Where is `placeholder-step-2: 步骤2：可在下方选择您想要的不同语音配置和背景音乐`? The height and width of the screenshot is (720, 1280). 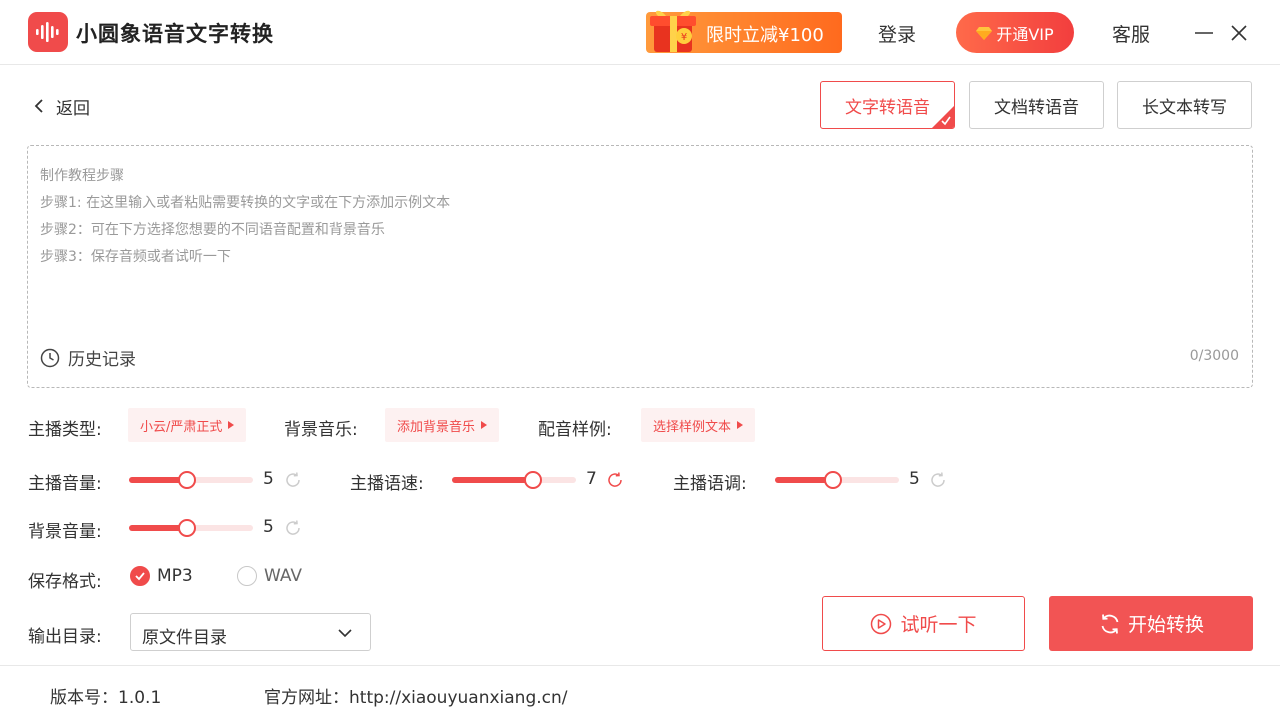 placeholder-step-2: 步骤2：可在下方选择您想要的不同语音配置和背景音乐 is located at coordinates (212, 230).